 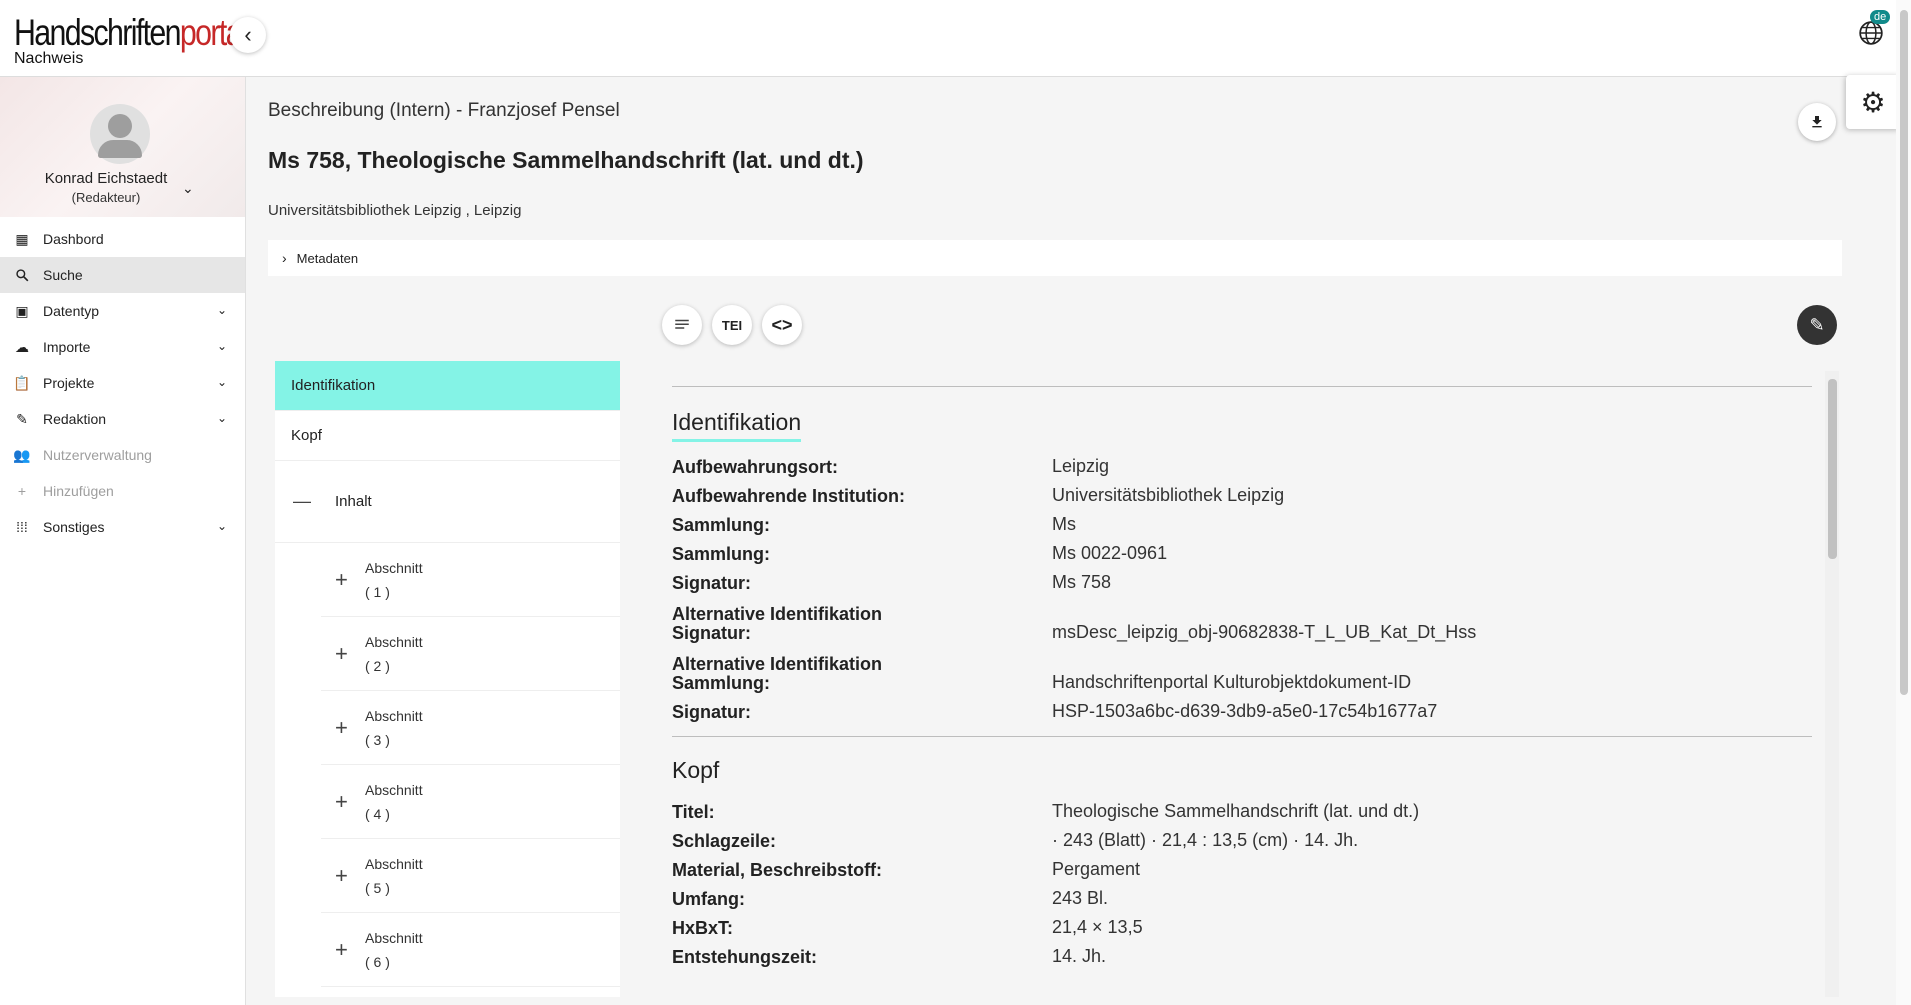 I want to click on metadata-label: Metadaten, so click(x=327, y=258).